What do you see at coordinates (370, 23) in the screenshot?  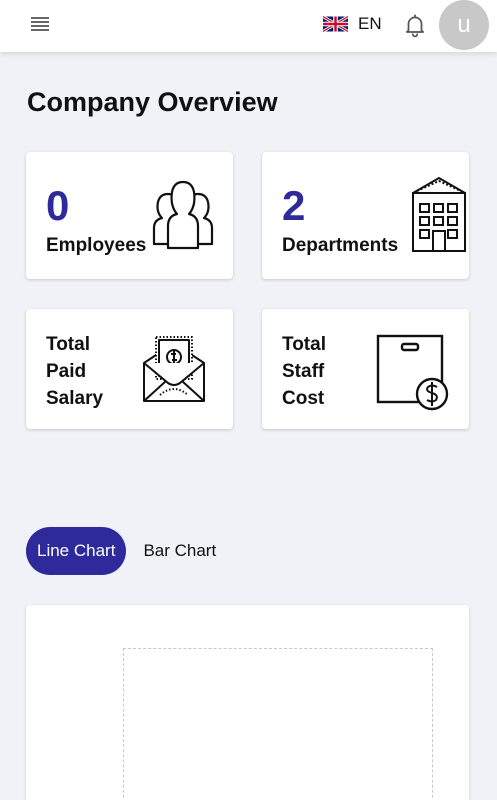 I see `language-code: EN` at bounding box center [370, 23].